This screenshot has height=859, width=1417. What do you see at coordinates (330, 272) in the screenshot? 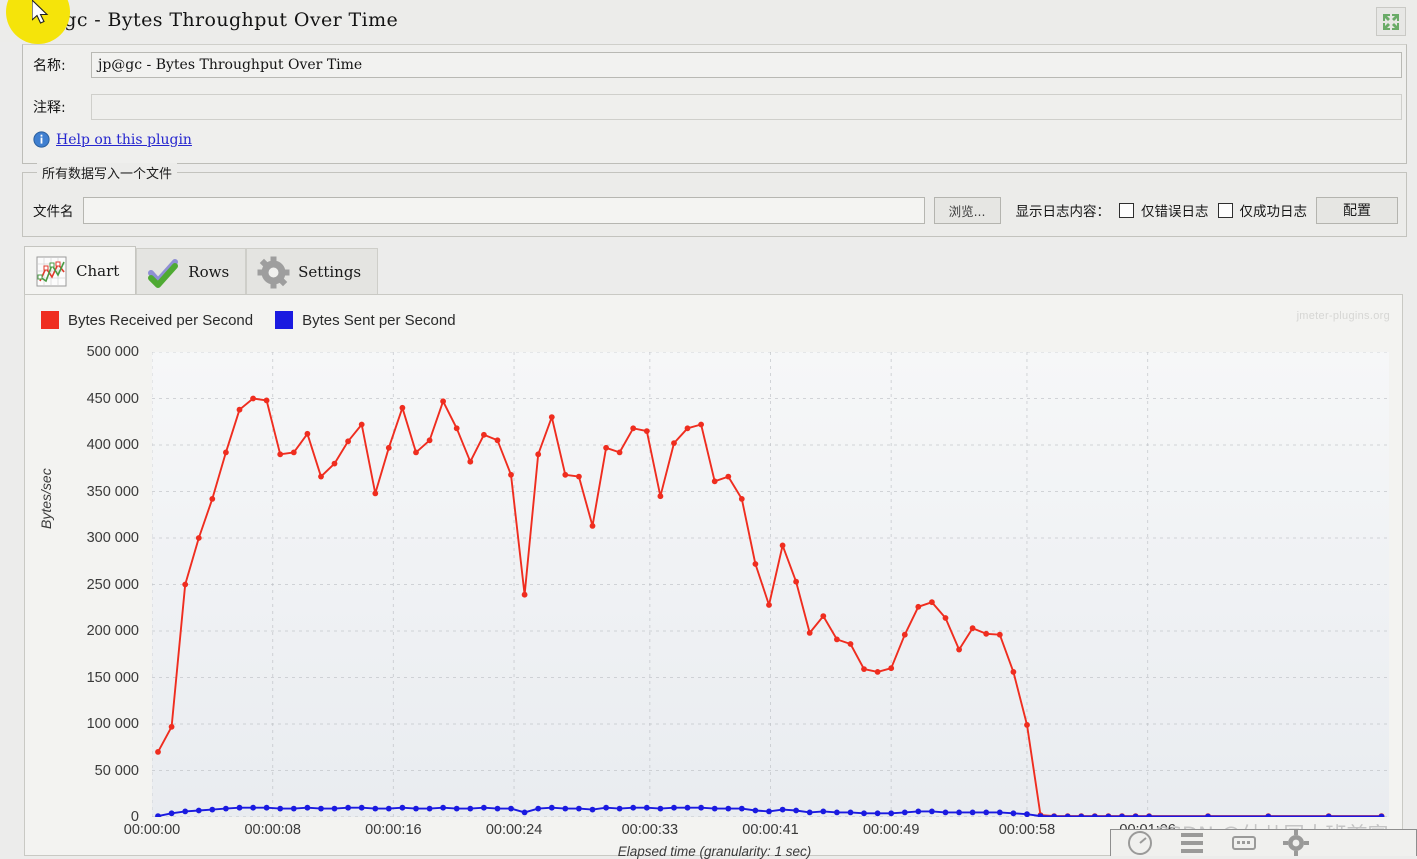
I see `tab-settings-label: Settings` at bounding box center [330, 272].